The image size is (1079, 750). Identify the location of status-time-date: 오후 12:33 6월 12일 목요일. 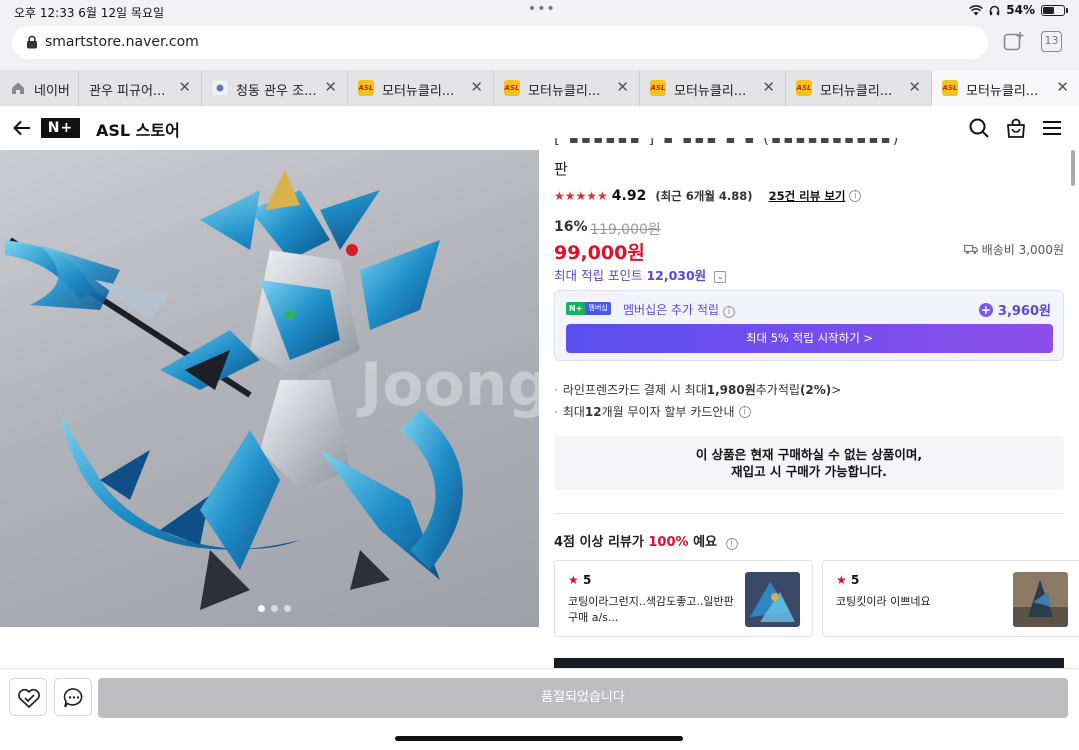
(89, 13).